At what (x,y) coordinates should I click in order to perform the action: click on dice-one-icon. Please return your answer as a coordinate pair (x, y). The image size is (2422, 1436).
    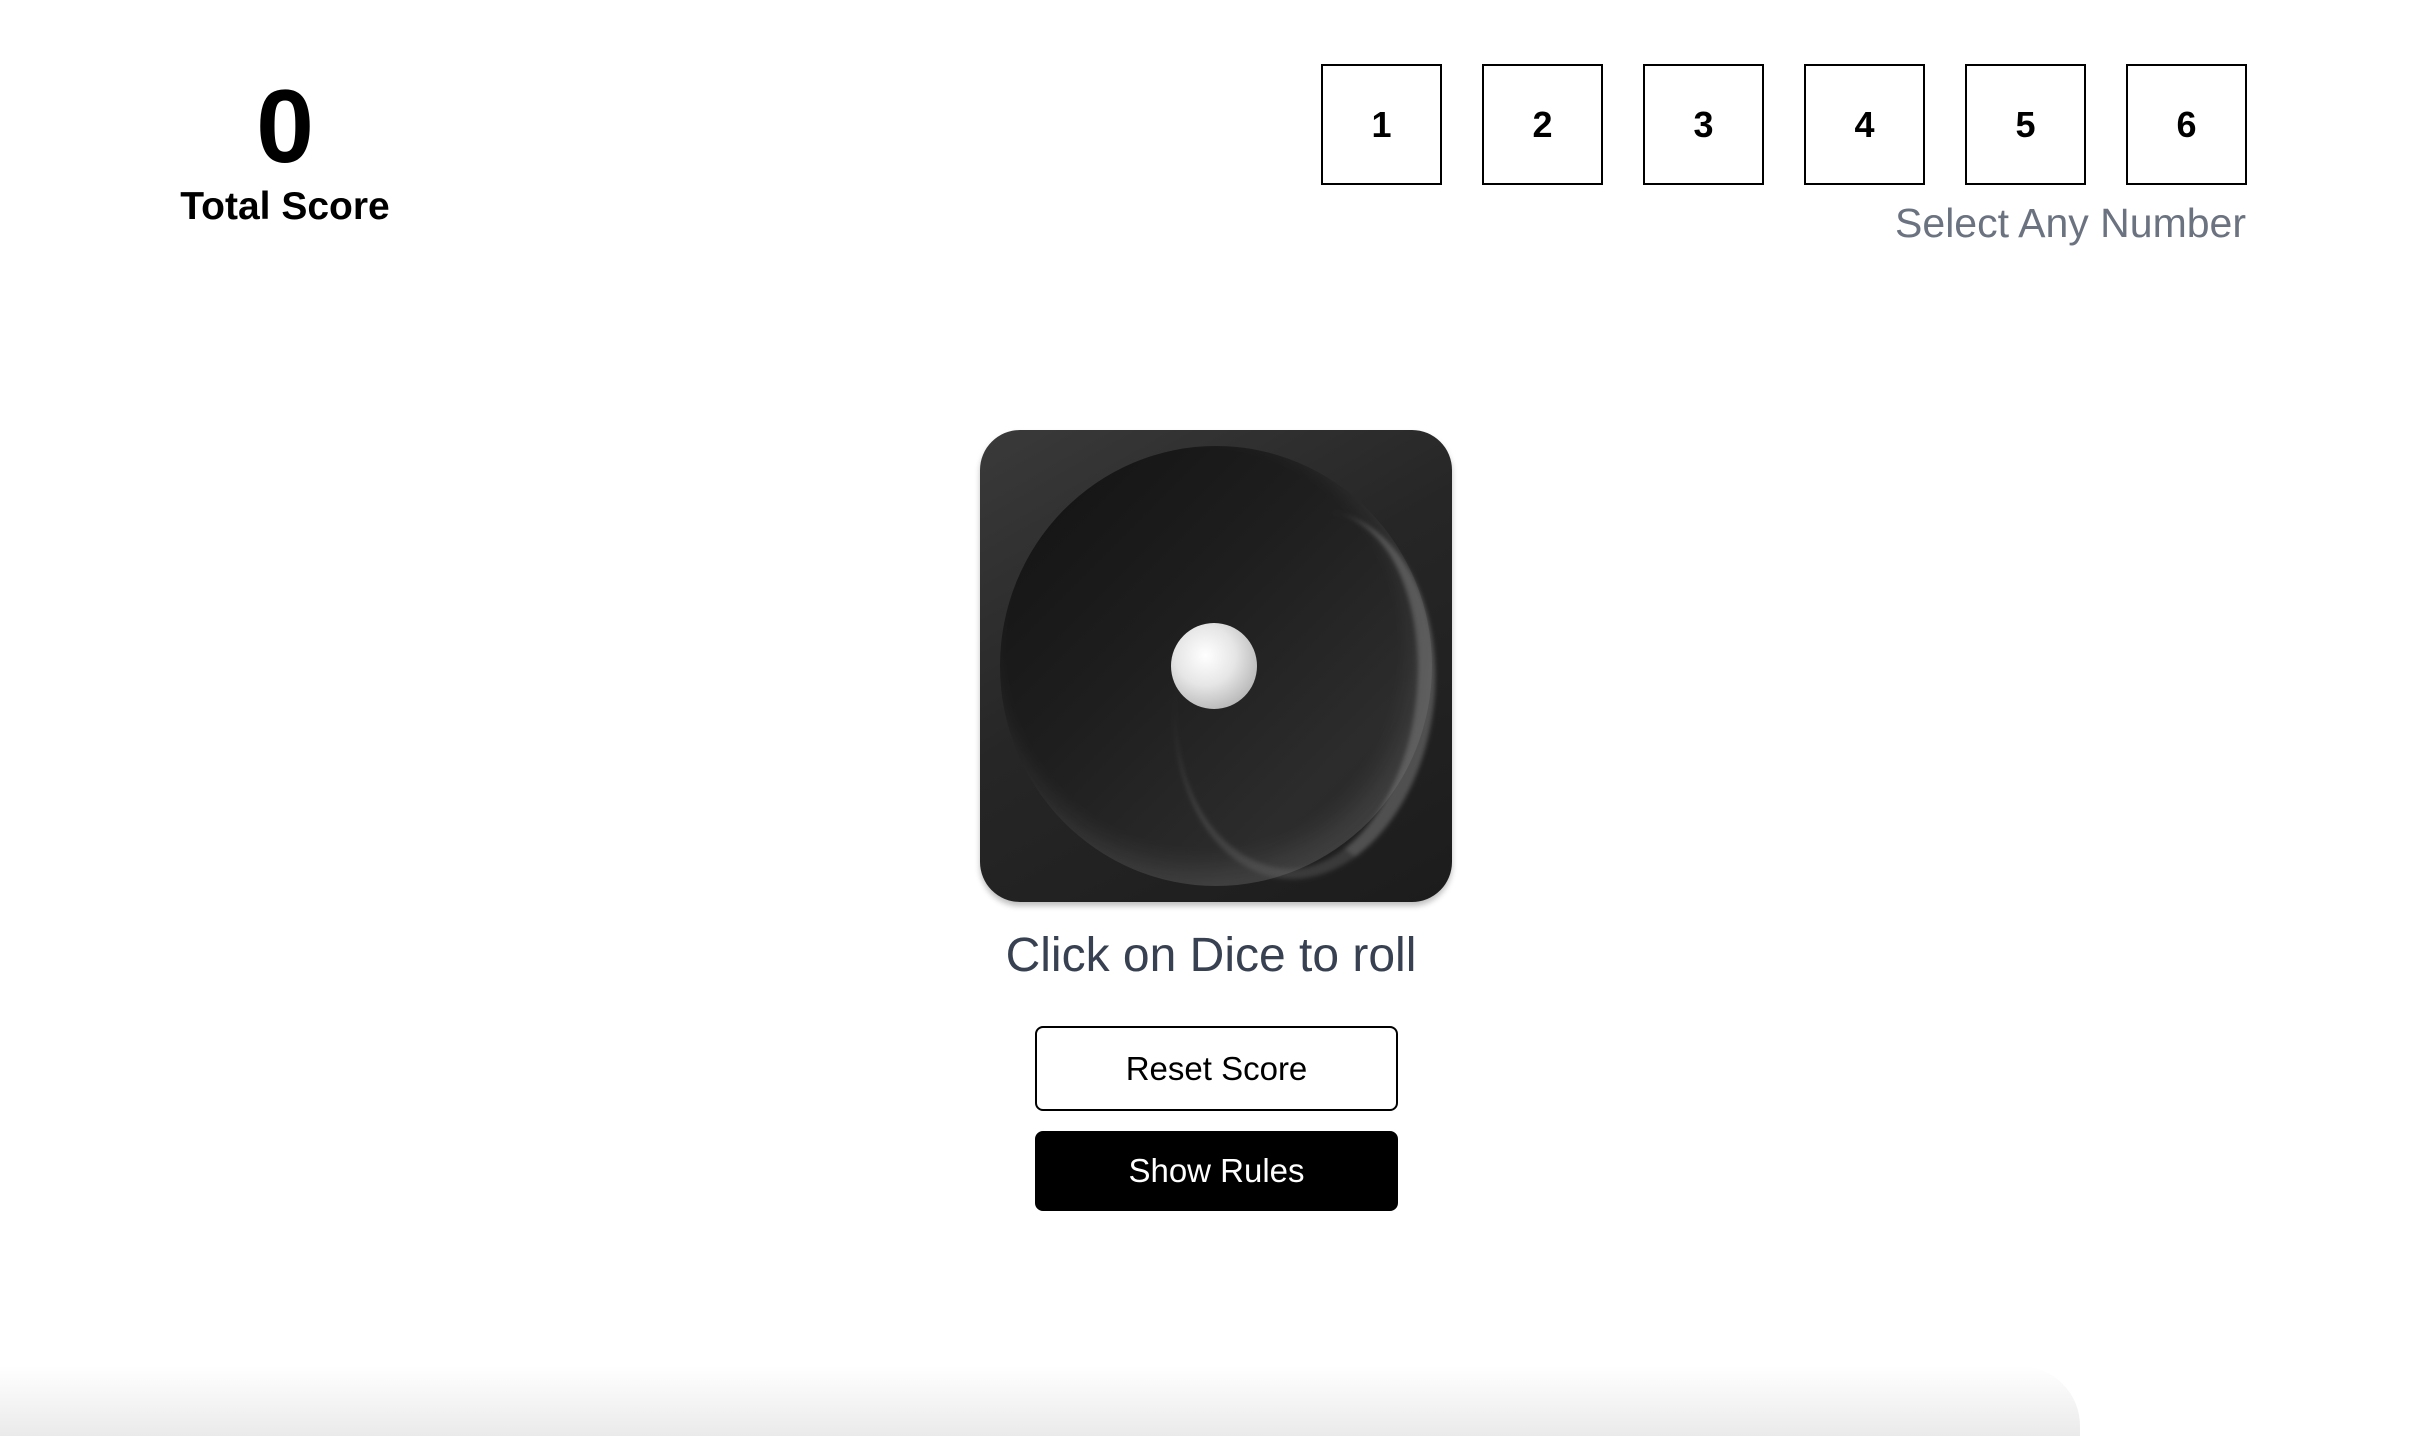
    Looking at the image, I should click on (1216, 666).